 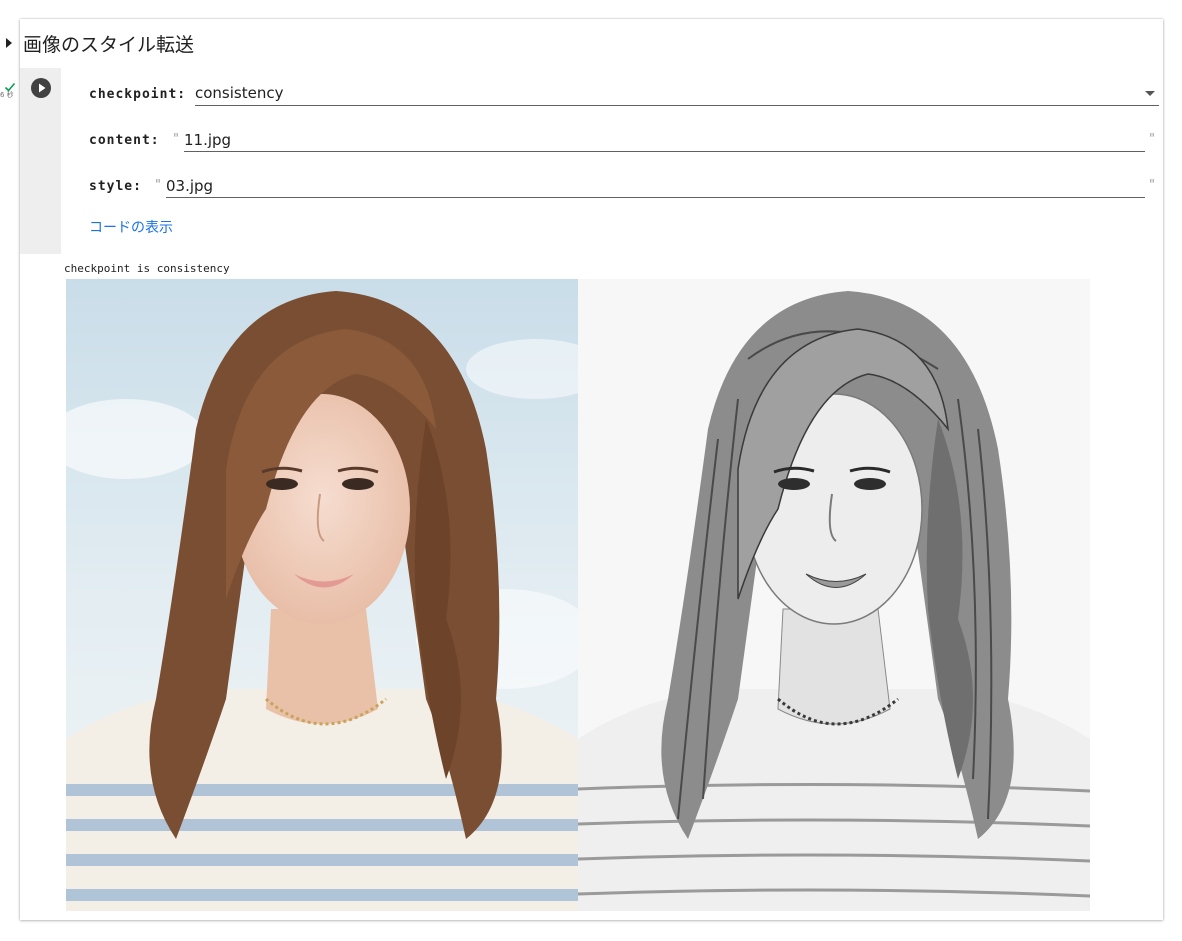 I want to click on content-input-field, so click(x=664, y=138).